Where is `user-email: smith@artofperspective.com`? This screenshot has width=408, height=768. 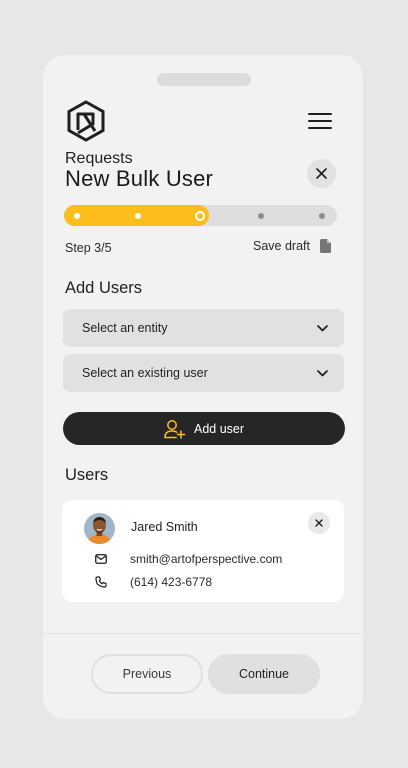 user-email: smith@artofperspective.com is located at coordinates (206, 559).